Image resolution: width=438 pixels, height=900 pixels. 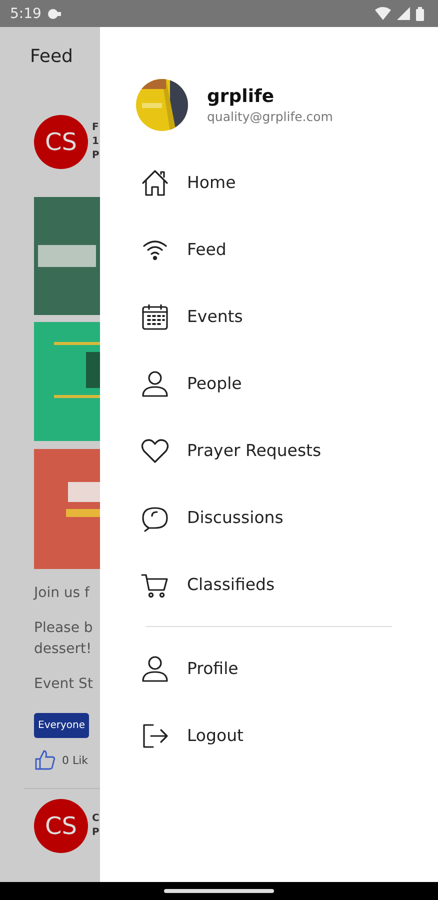 I want to click on clock-time: 5:19, so click(x=26, y=14).